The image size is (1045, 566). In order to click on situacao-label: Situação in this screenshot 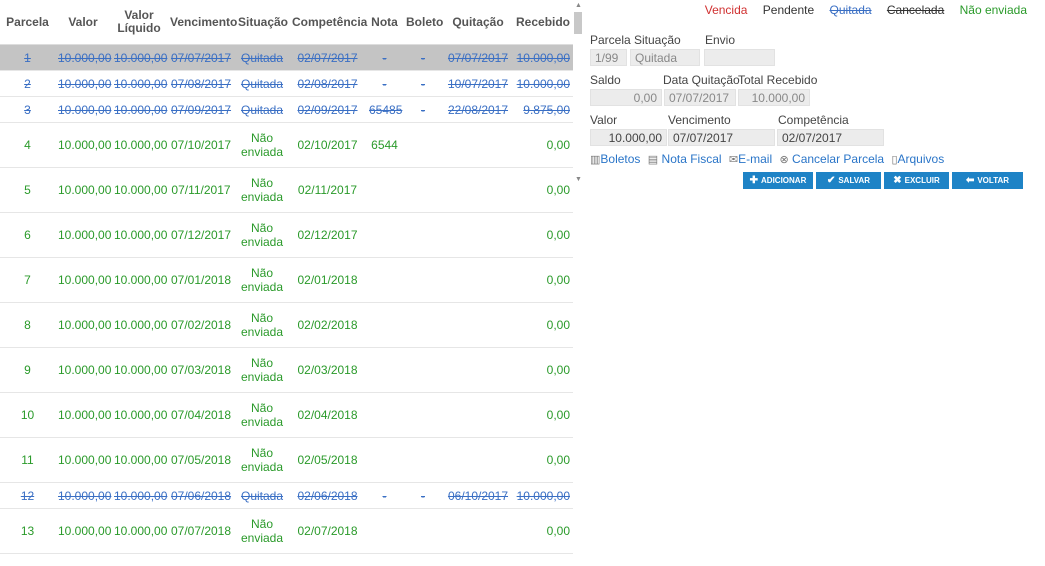, I will do `click(657, 40)`.